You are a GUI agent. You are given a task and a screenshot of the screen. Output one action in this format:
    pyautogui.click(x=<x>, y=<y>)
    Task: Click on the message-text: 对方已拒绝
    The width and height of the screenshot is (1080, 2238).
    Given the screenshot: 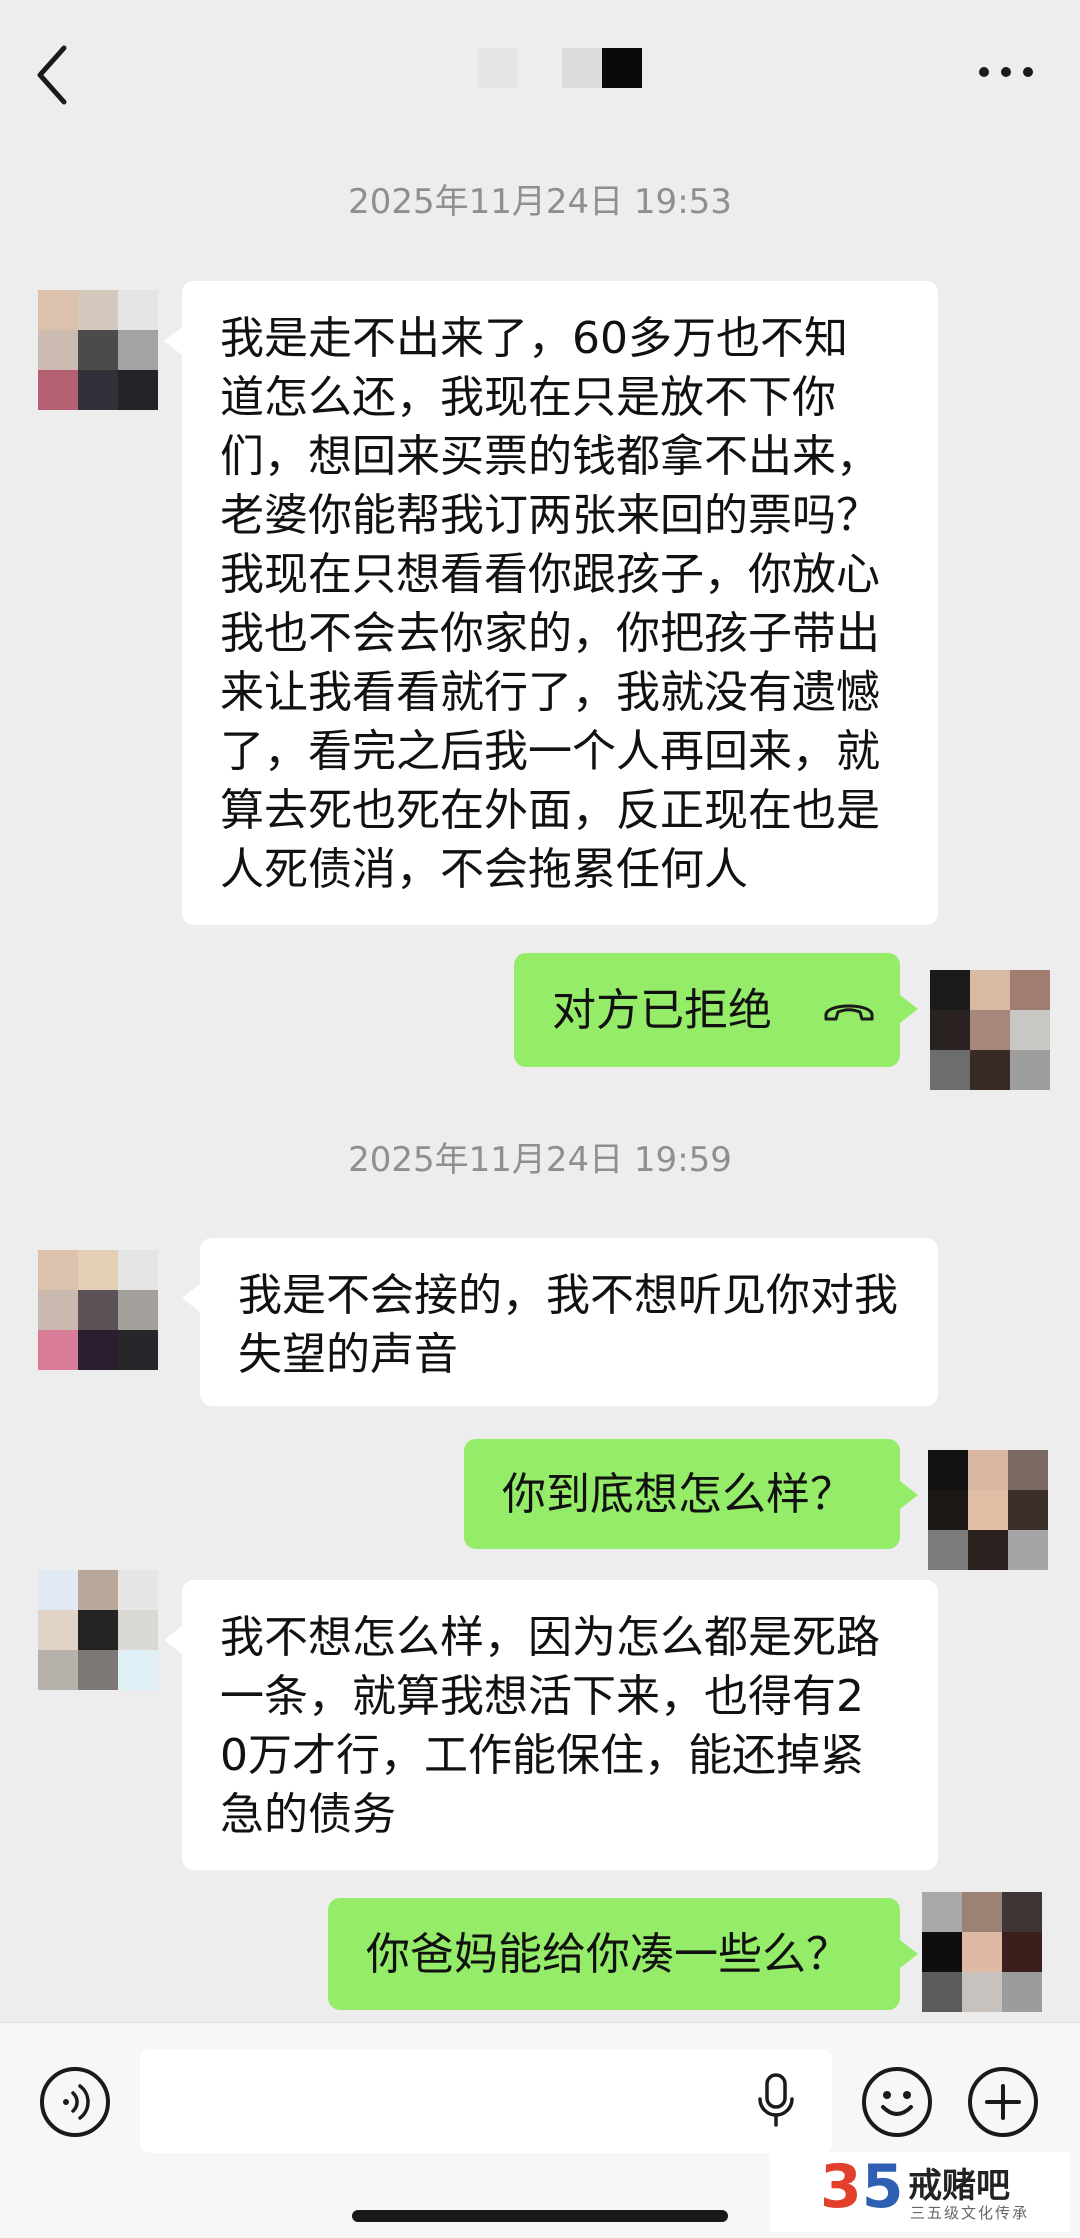 What is the action you would take?
    pyautogui.click(x=662, y=1010)
    